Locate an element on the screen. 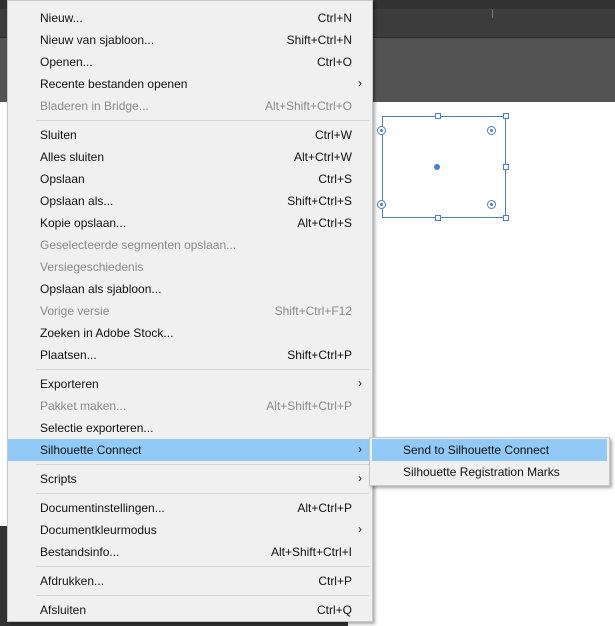 This screenshot has width=615, height=626. menu-item-label: Silhouette Connect is located at coordinates (91, 450).